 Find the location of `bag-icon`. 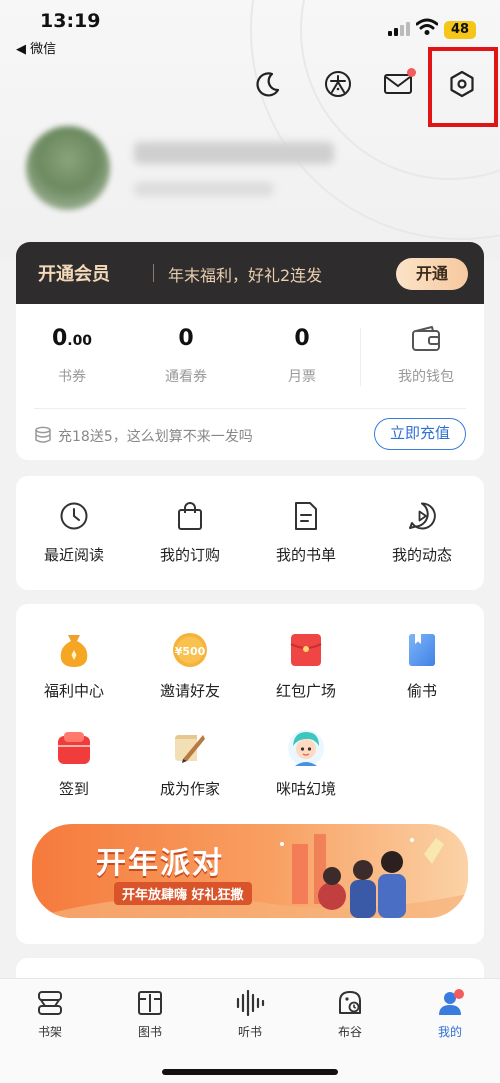

bag-icon is located at coordinates (190, 516).